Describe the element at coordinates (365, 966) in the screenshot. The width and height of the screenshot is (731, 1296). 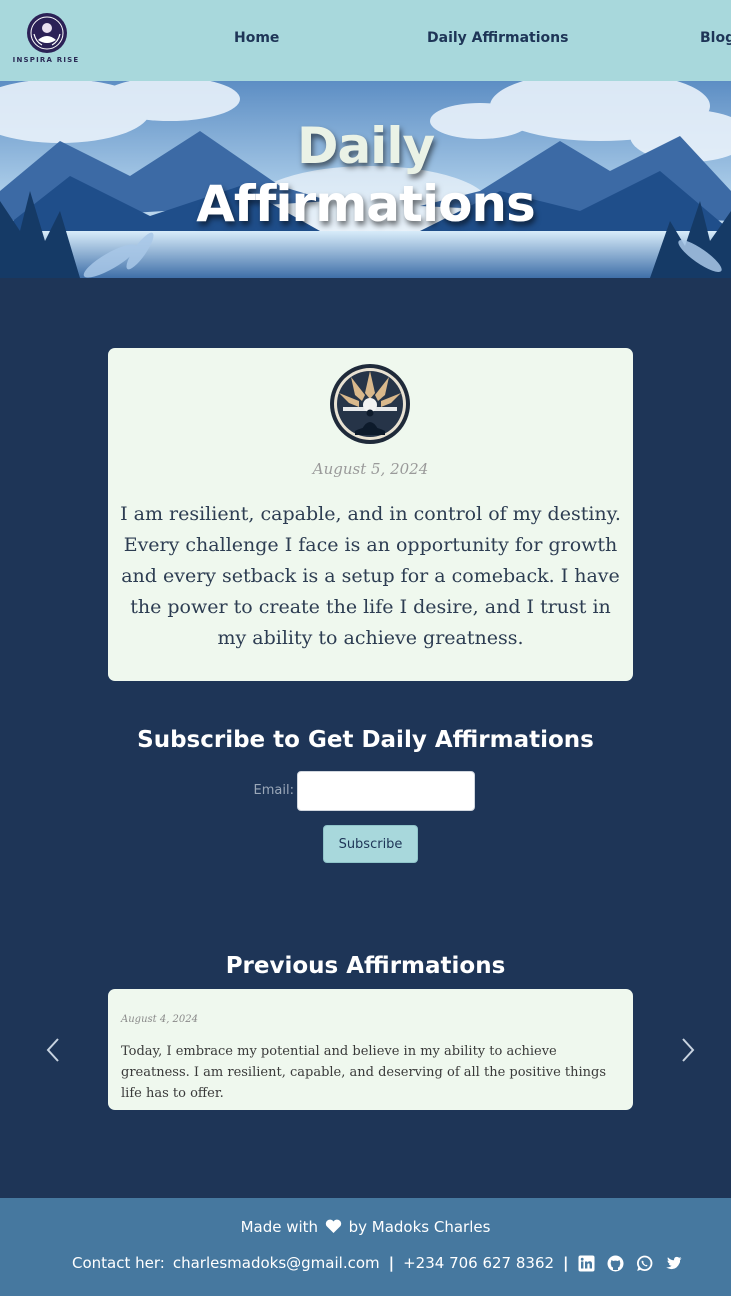
I see `previous-affirmations-title: Previous Affirmations` at that location.